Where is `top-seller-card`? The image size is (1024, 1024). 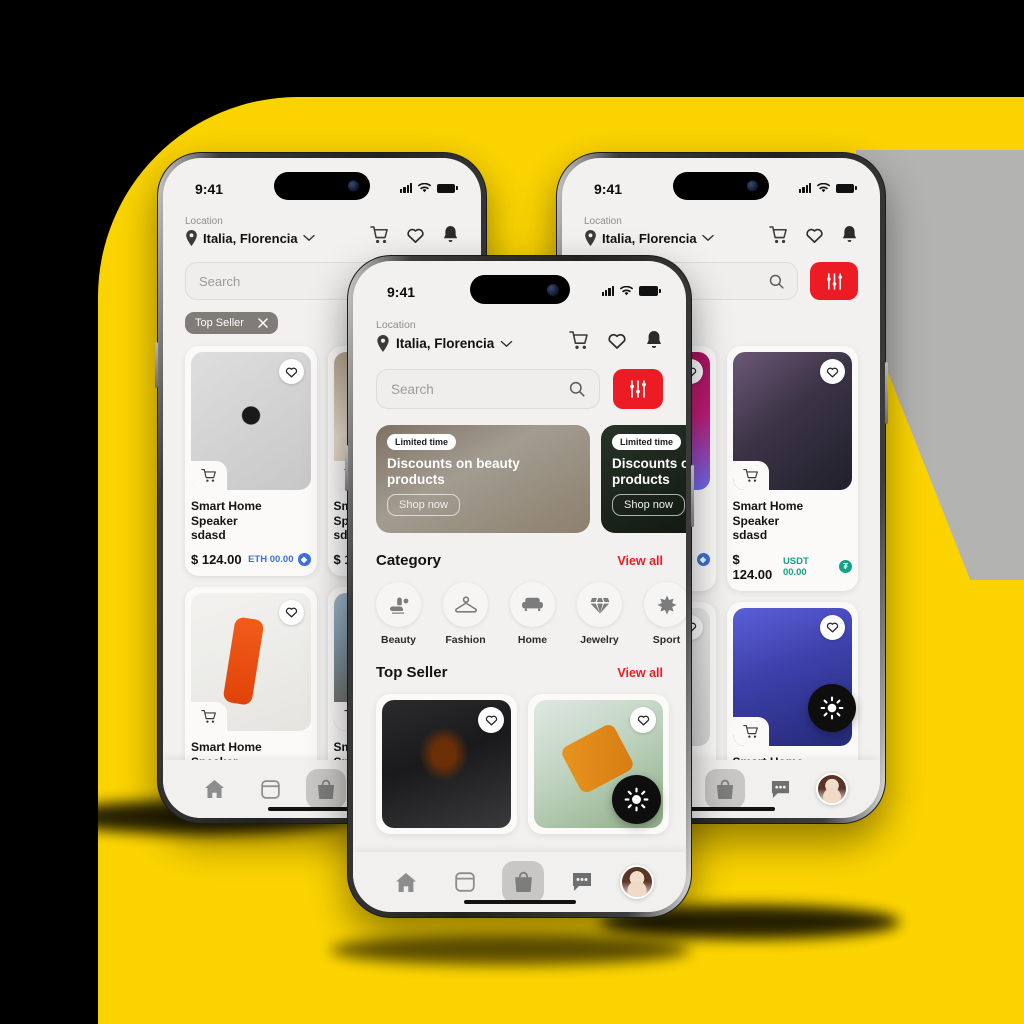
top-seller-card is located at coordinates (446, 764).